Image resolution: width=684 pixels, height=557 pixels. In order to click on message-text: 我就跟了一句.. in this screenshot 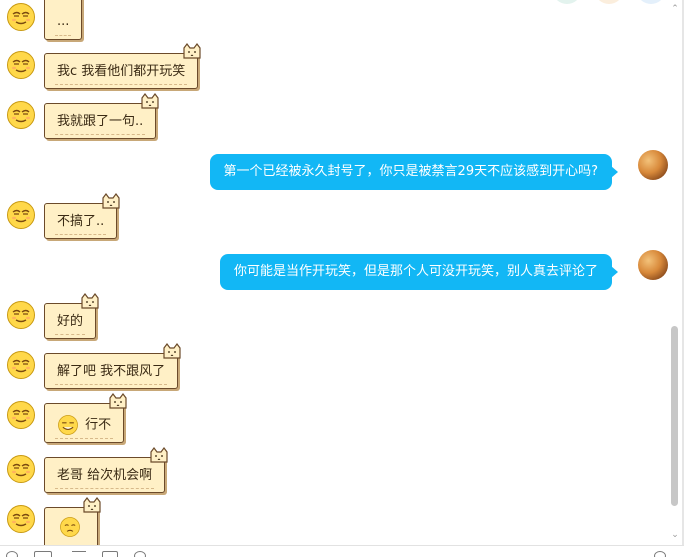, I will do `click(100, 121)`.